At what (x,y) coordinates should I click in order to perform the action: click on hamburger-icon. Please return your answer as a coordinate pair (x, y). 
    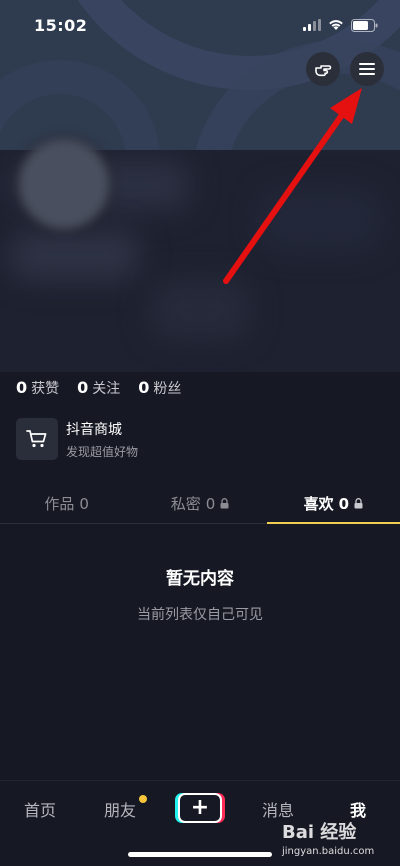
    Looking at the image, I should click on (367, 69).